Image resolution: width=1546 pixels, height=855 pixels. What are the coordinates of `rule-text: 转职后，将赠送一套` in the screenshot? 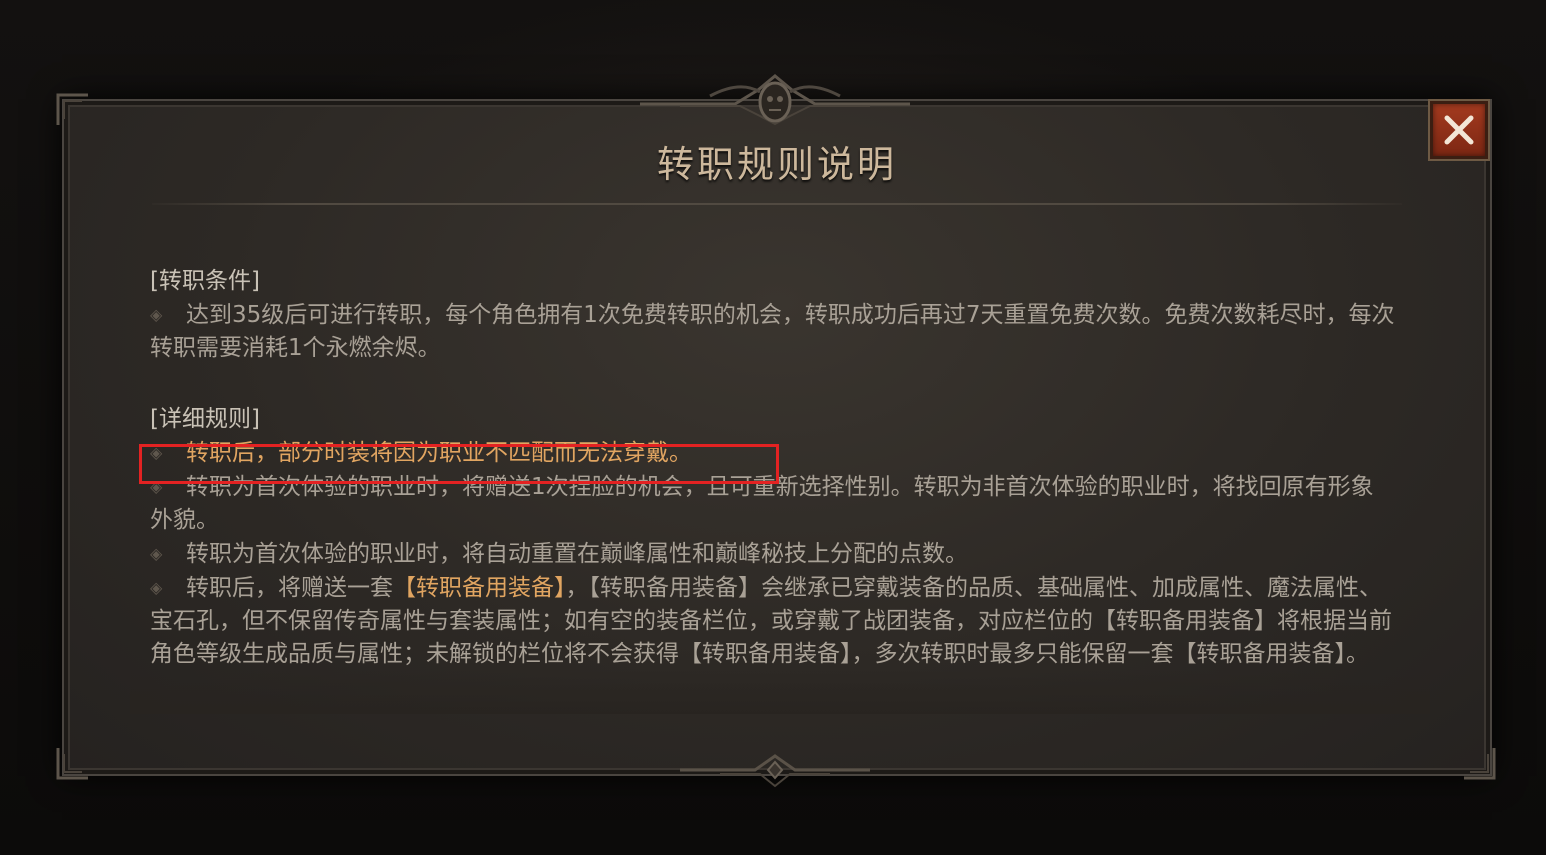 It's located at (289, 588).